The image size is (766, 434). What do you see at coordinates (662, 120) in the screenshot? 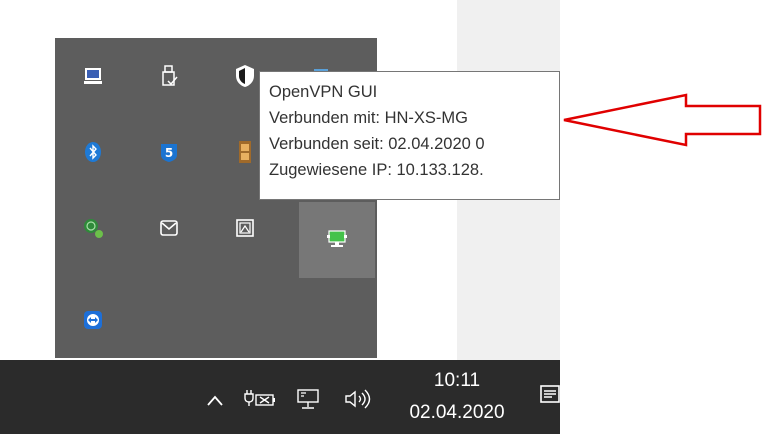
I see `callout-arrow-icon` at bounding box center [662, 120].